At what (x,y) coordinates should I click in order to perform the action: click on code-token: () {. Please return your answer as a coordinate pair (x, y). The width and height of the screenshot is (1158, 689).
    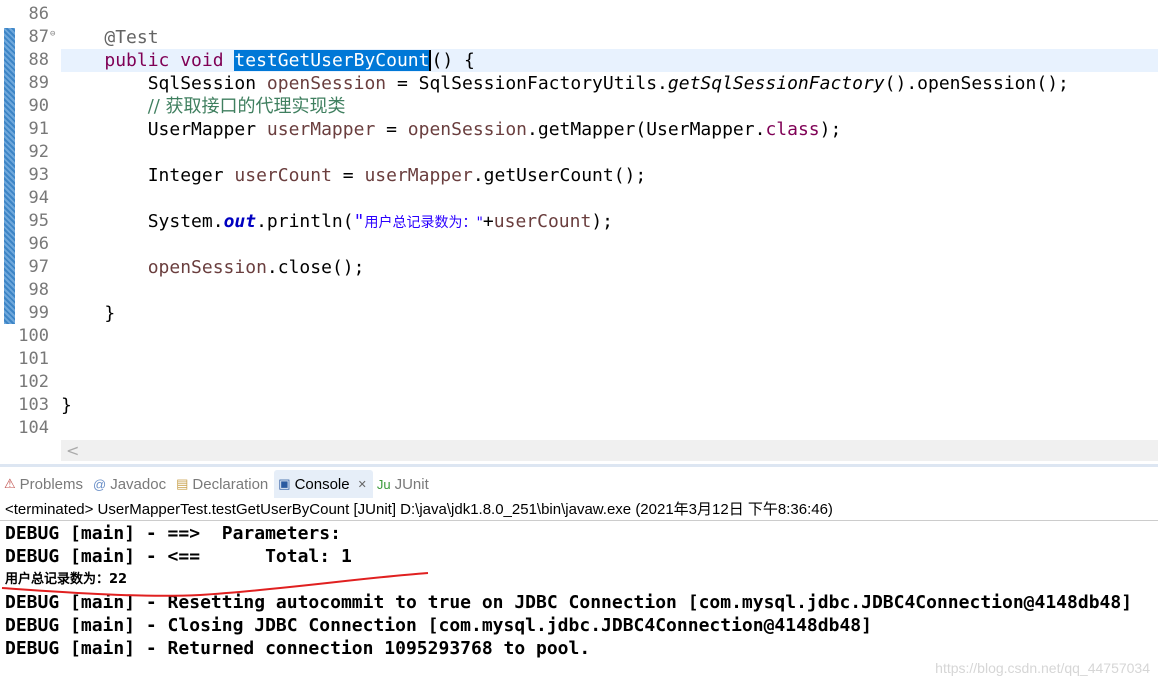
    Looking at the image, I should click on (453, 60).